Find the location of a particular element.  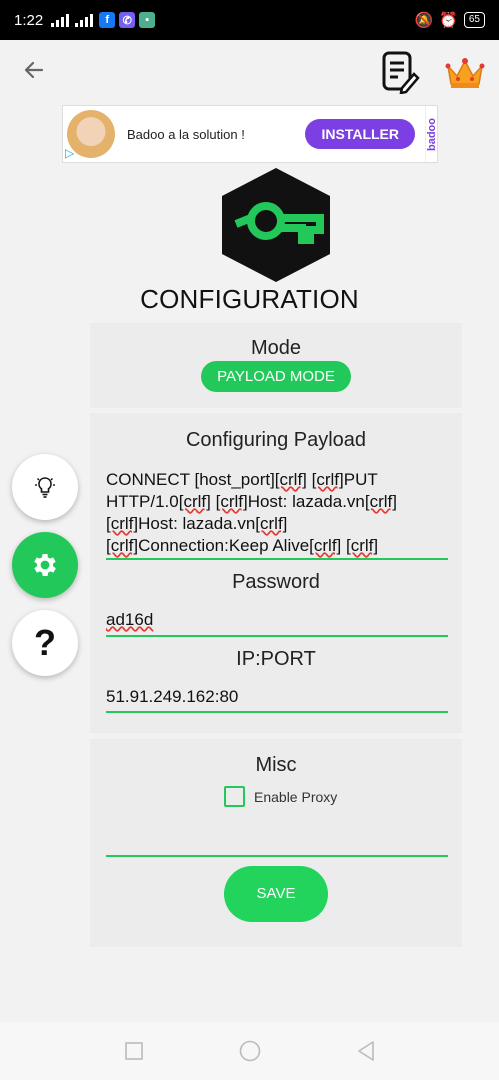

payload-token: PUT is located at coordinates (360, 479).